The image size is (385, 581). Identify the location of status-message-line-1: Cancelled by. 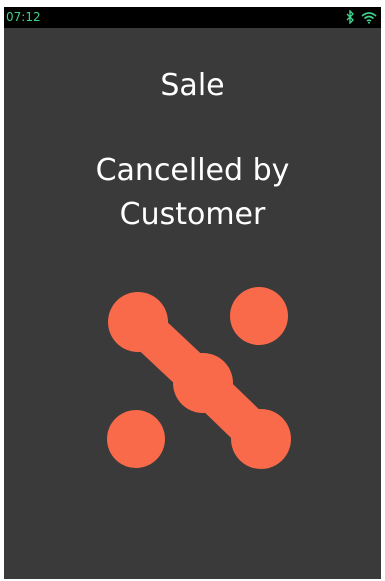
(192, 170).